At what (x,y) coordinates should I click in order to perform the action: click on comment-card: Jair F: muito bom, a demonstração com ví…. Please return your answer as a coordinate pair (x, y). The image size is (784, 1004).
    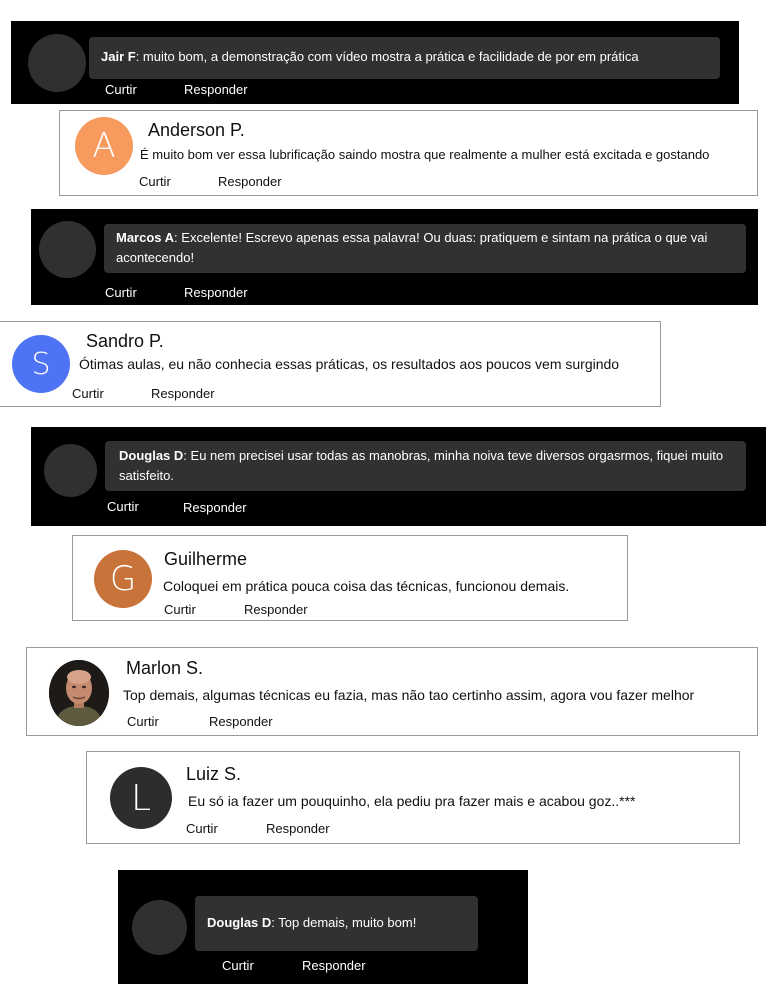
    Looking at the image, I should click on (375, 62).